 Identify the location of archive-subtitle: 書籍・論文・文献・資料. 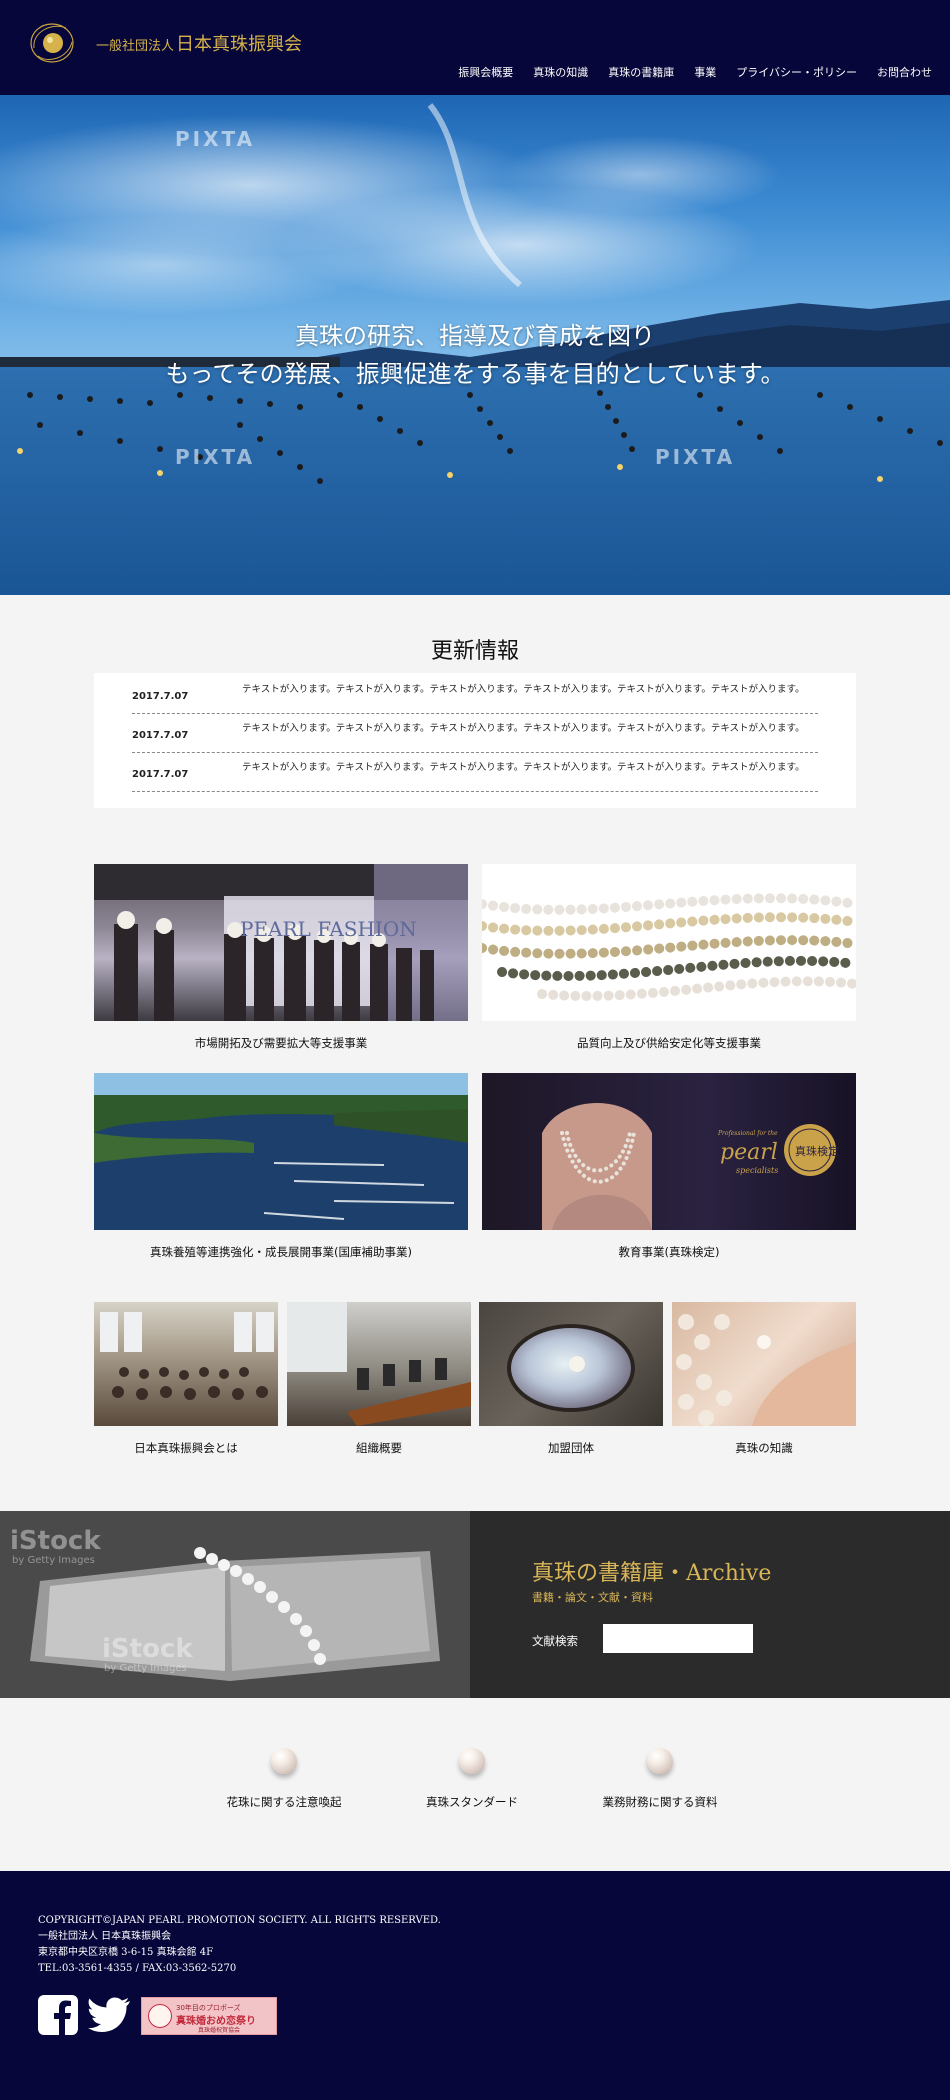
(592, 1597).